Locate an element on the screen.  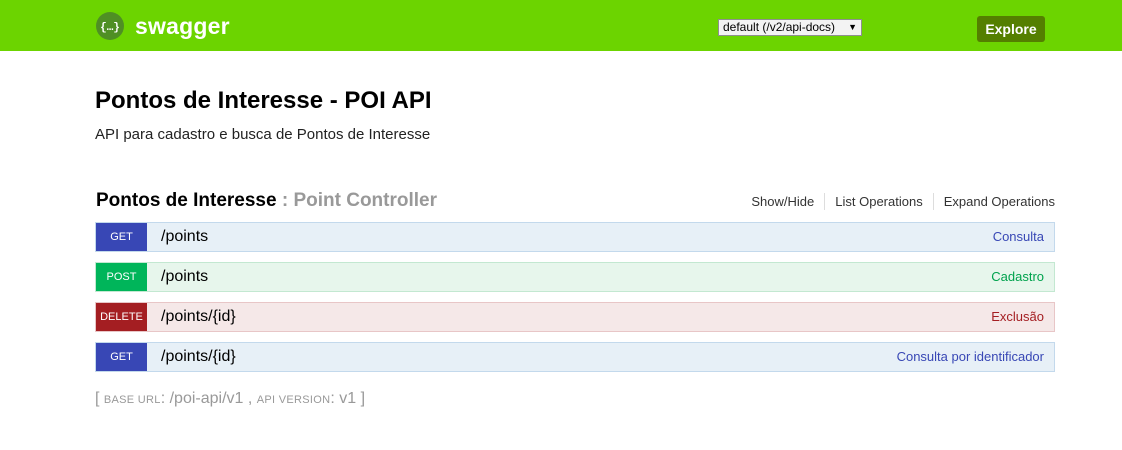
swagger-logo: {…} swagger is located at coordinates (163, 26).